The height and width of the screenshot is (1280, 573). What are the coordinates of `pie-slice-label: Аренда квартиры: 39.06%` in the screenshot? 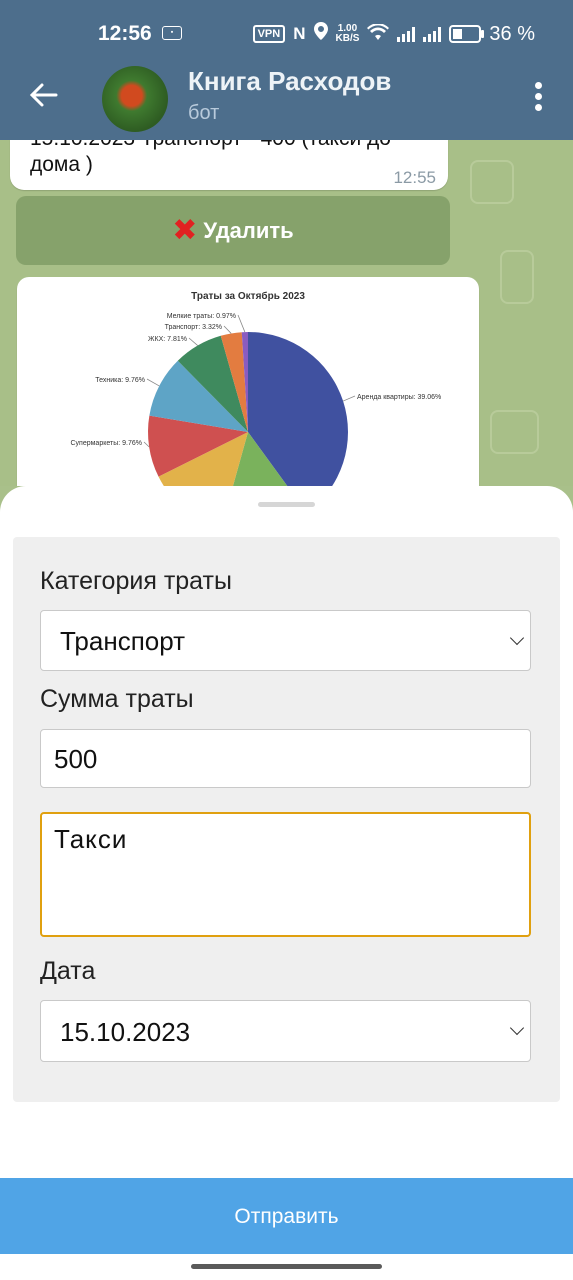 It's located at (399, 397).